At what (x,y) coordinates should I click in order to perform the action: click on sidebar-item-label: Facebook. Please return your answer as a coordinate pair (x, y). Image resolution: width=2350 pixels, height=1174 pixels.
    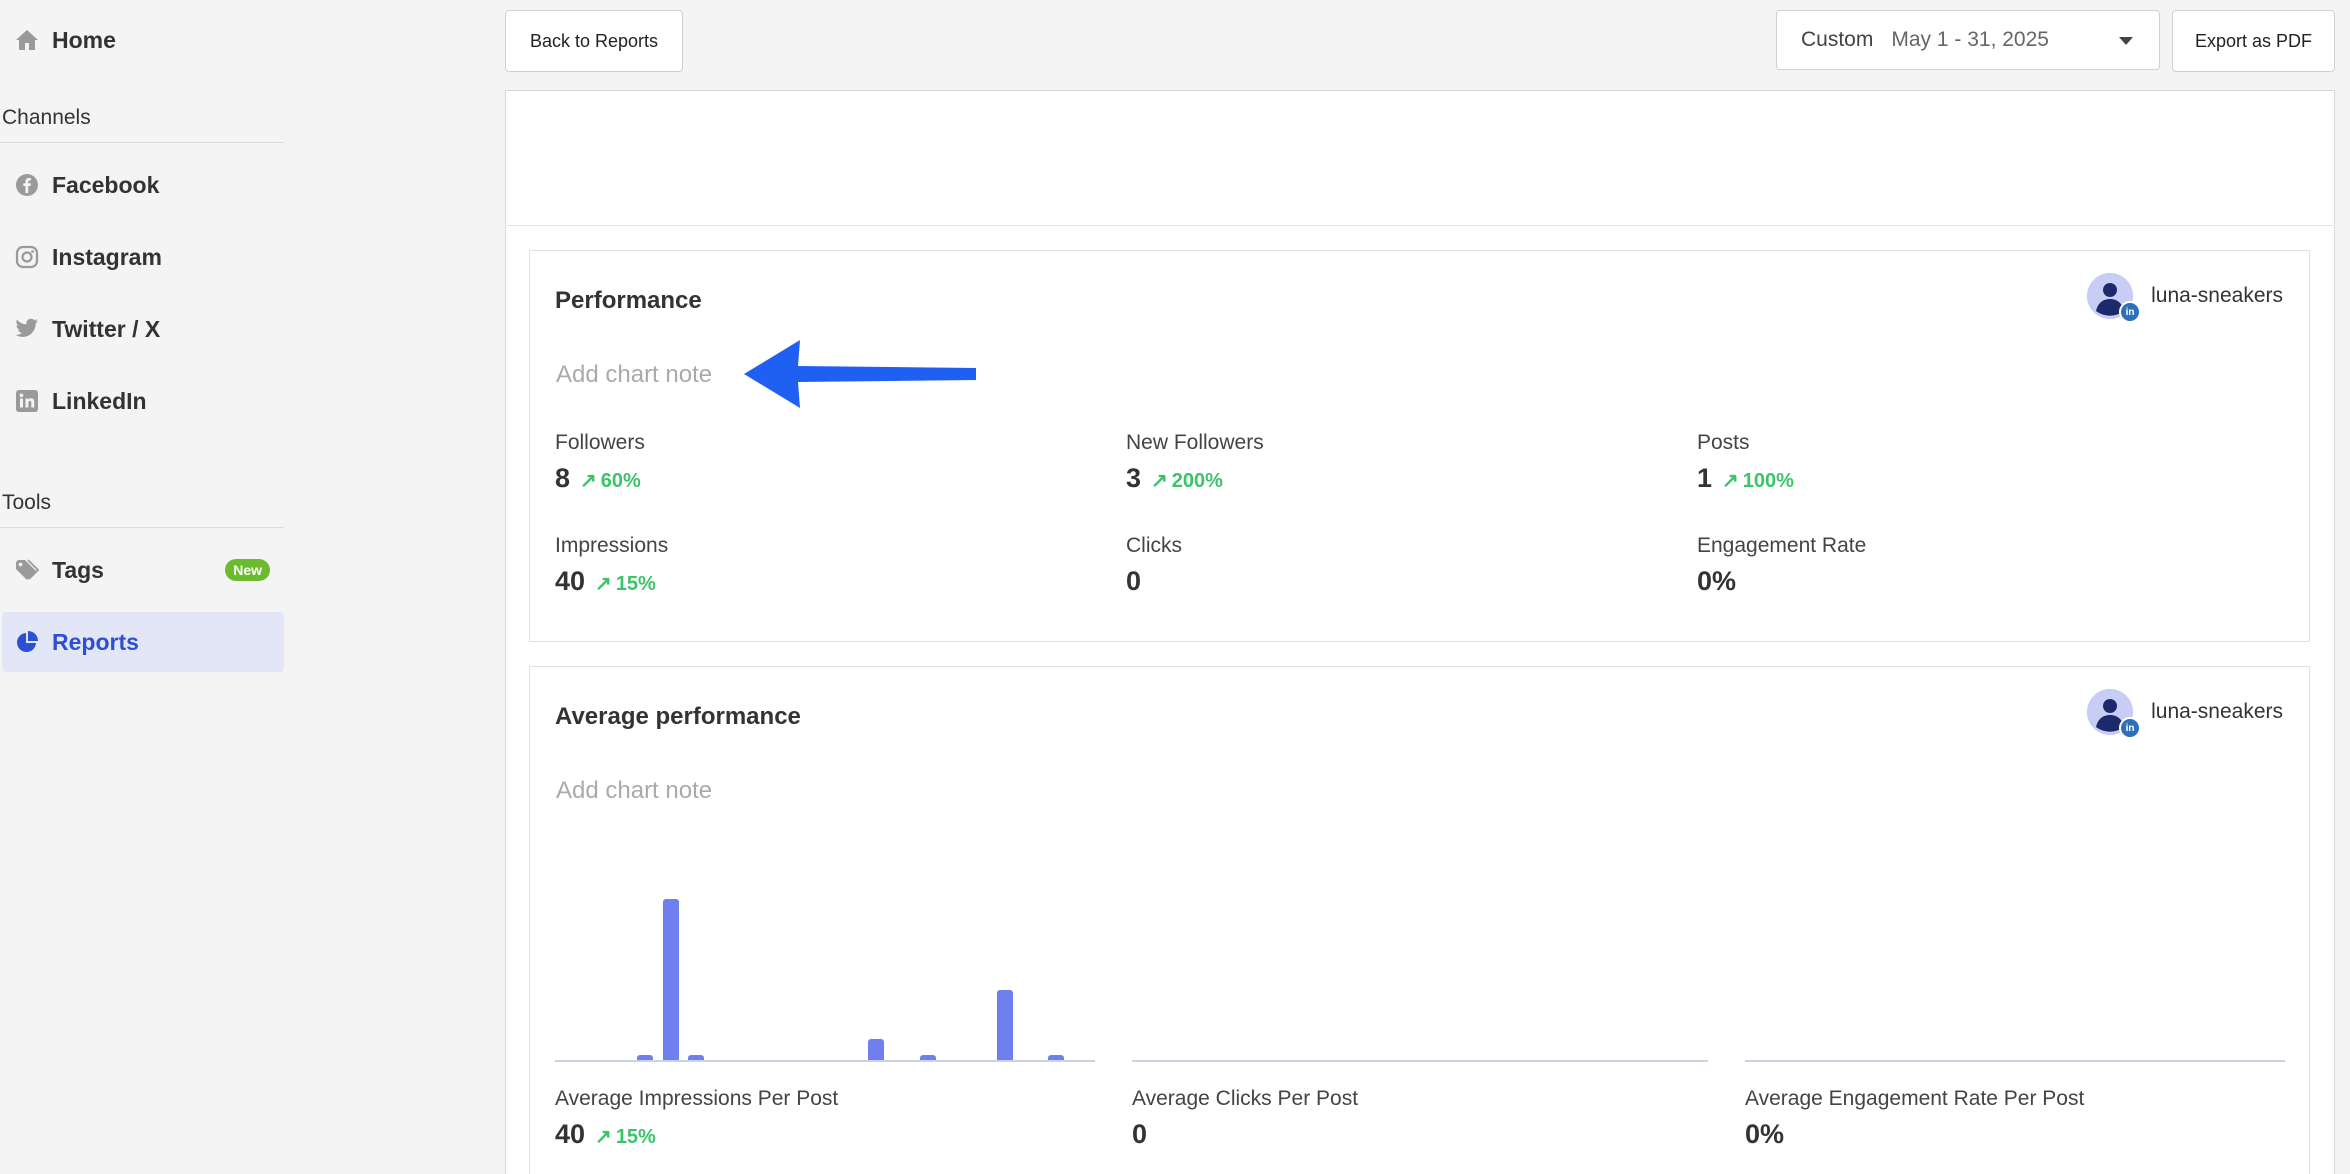
    Looking at the image, I should click on (106, 184).